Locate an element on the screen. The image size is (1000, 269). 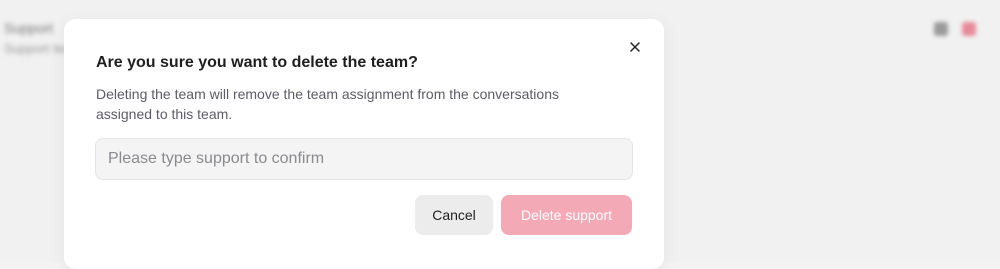
confirm-team-name-input is located at coordinates (364, 159).